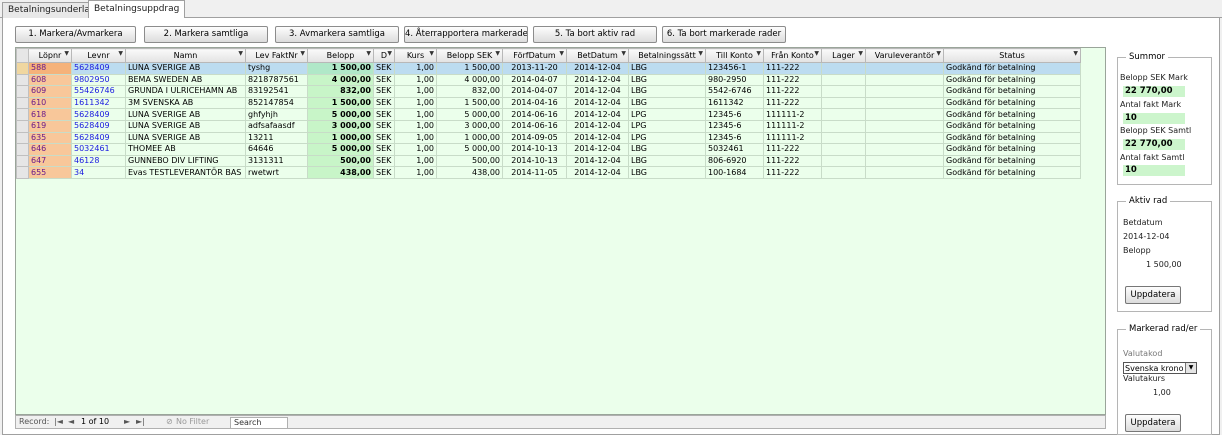 This screenshot has width=1222, height=435. What do you see at coordinates (734, 161) in the screenshot?
I see `table-cell: 806-6920` at bounding box center [734, 161].